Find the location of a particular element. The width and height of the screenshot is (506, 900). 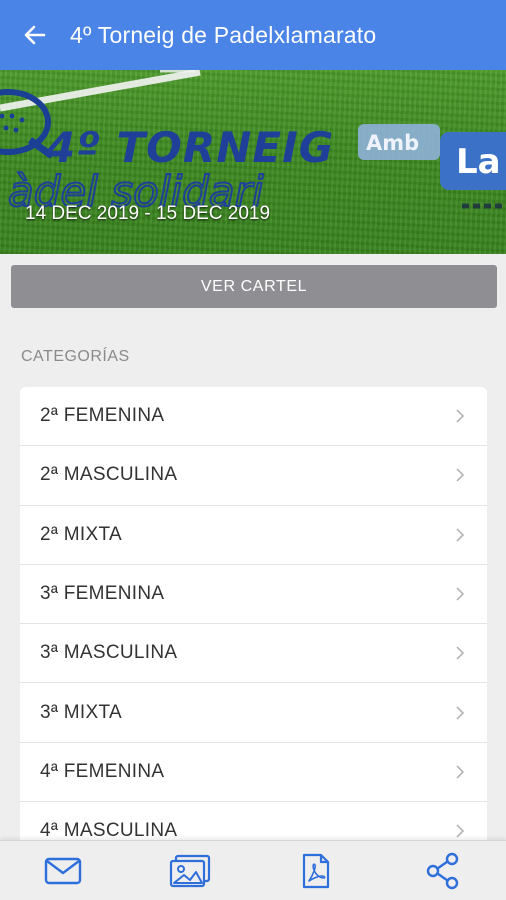

categories-header: CATEGORÍAS is located at coordinates (75, 356).